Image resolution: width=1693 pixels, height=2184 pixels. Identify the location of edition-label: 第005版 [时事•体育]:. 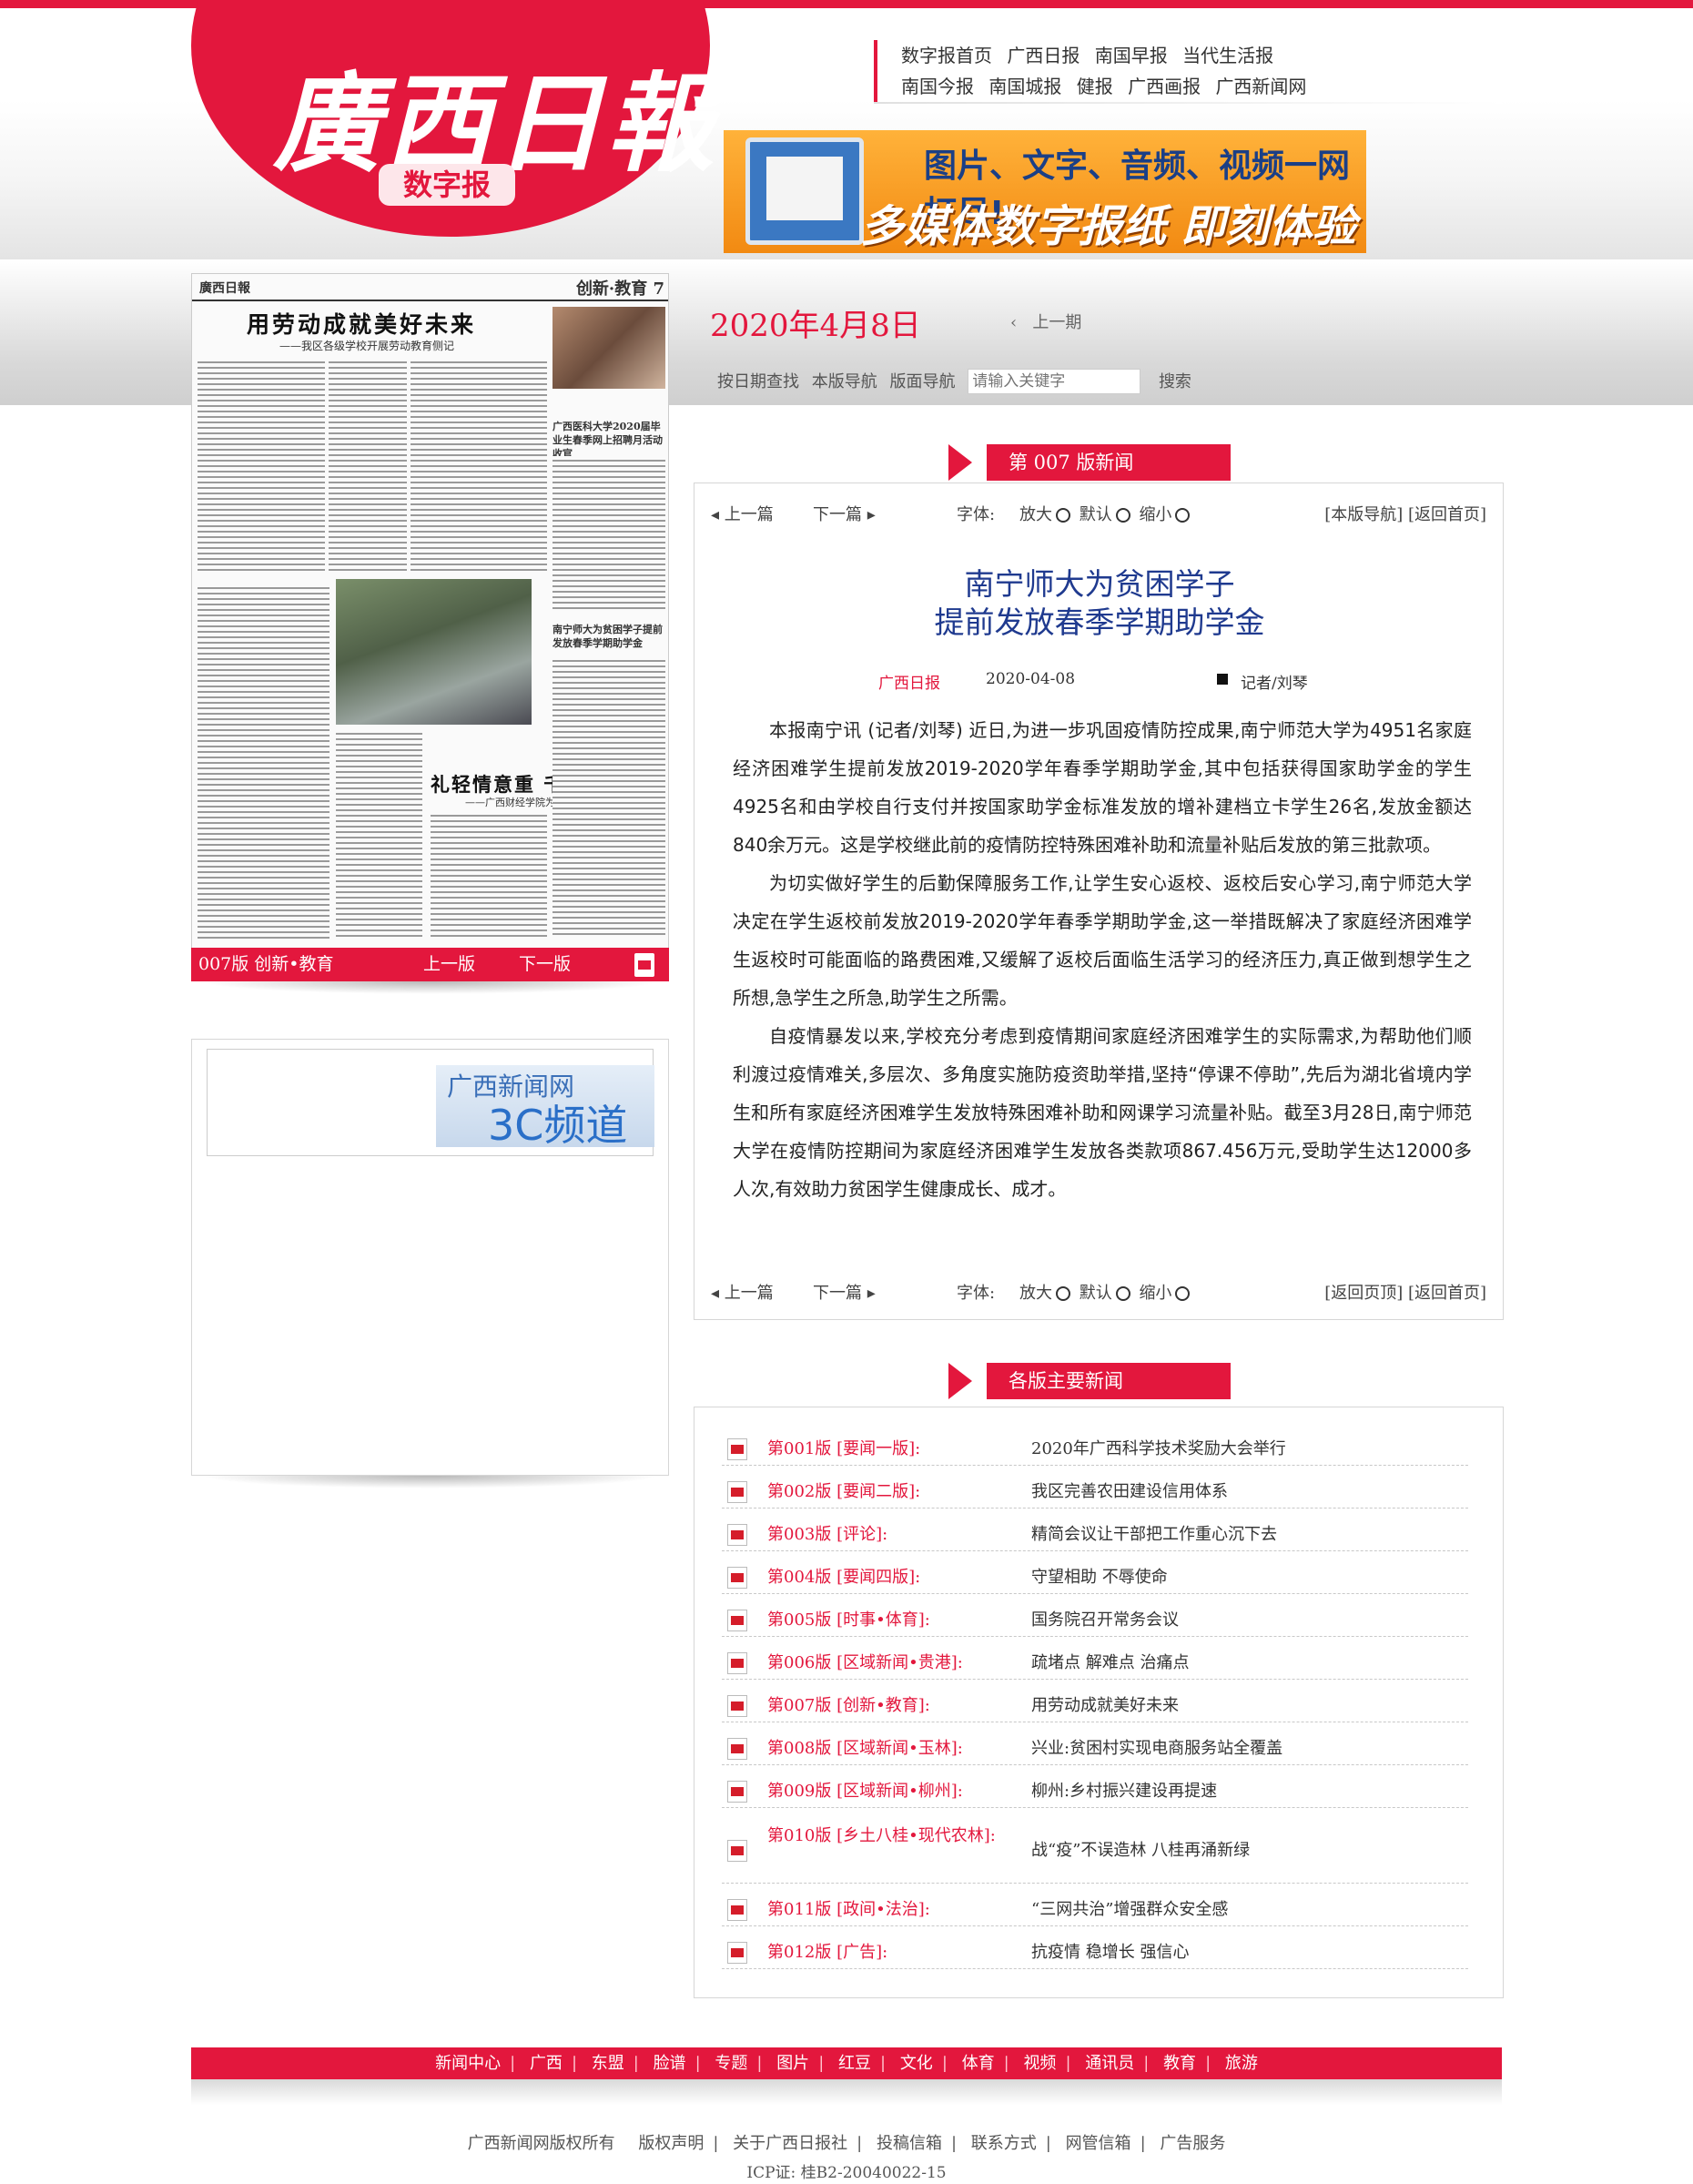
(890, 1620).